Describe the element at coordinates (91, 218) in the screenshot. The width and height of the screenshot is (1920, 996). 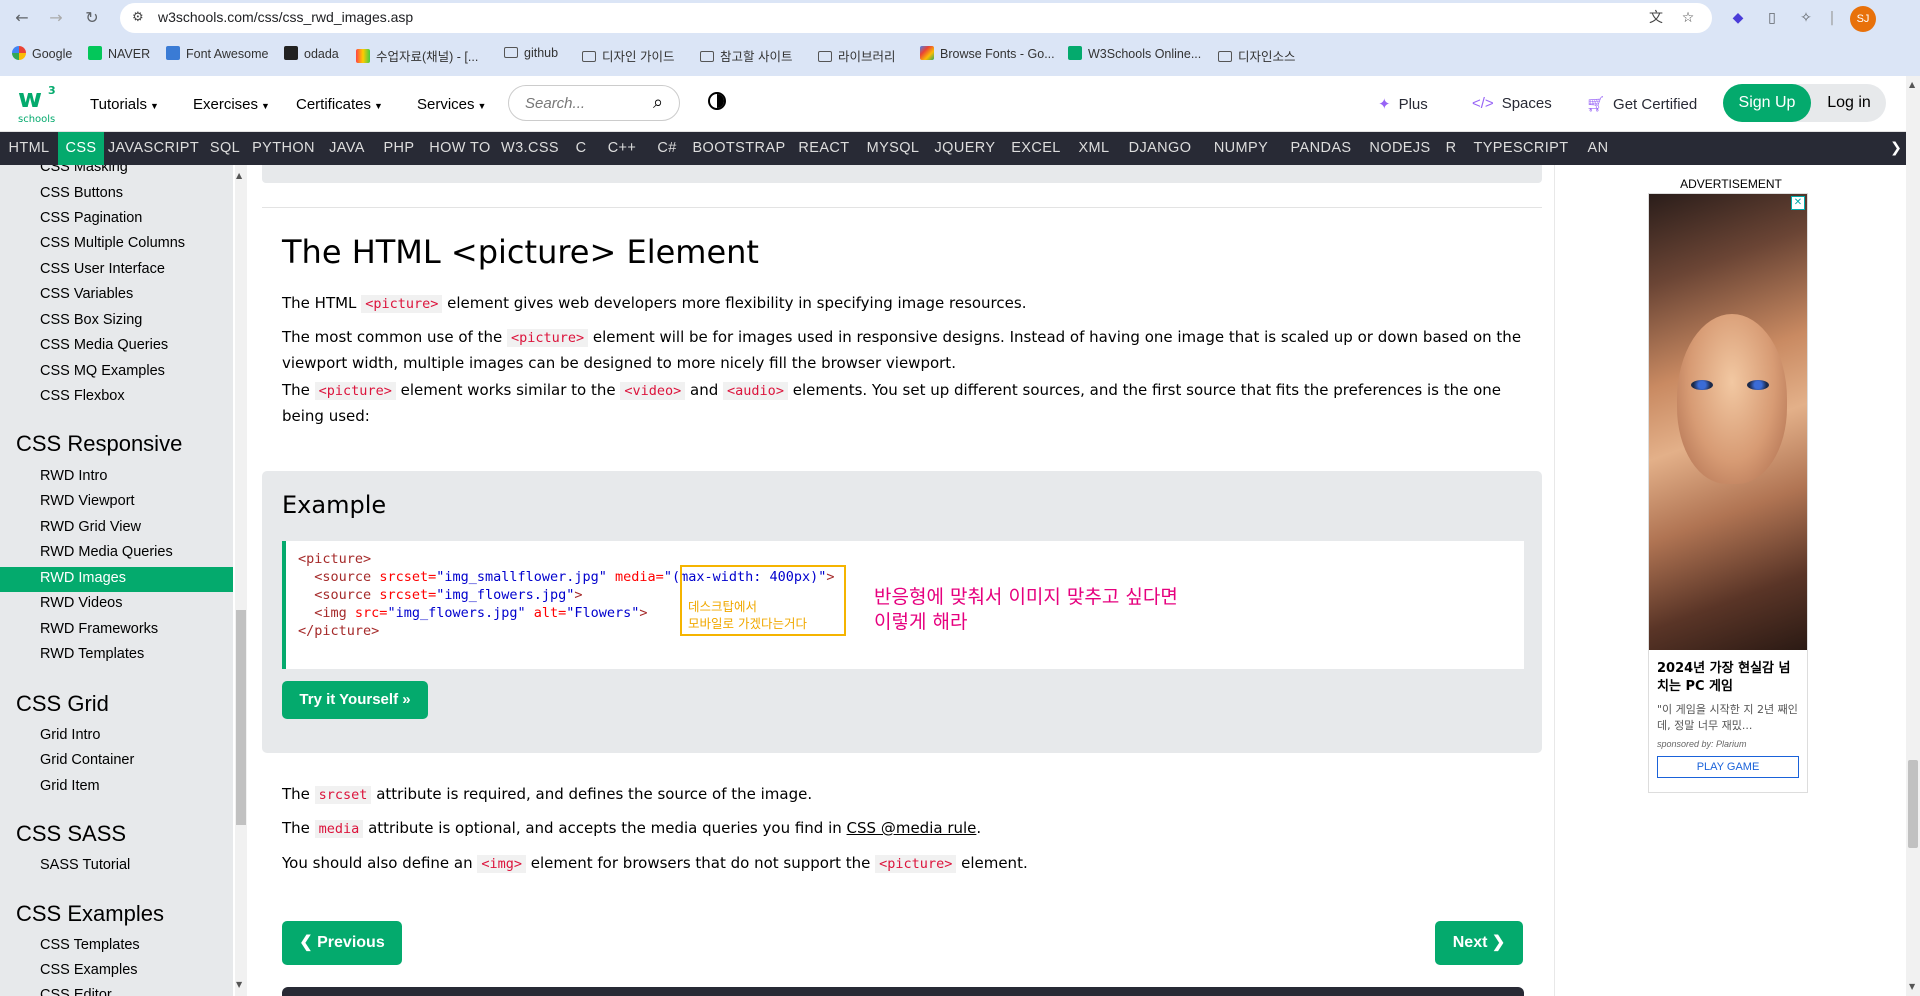
I see `sidebar-item-css-pagination: CSS Pagination` at that location.